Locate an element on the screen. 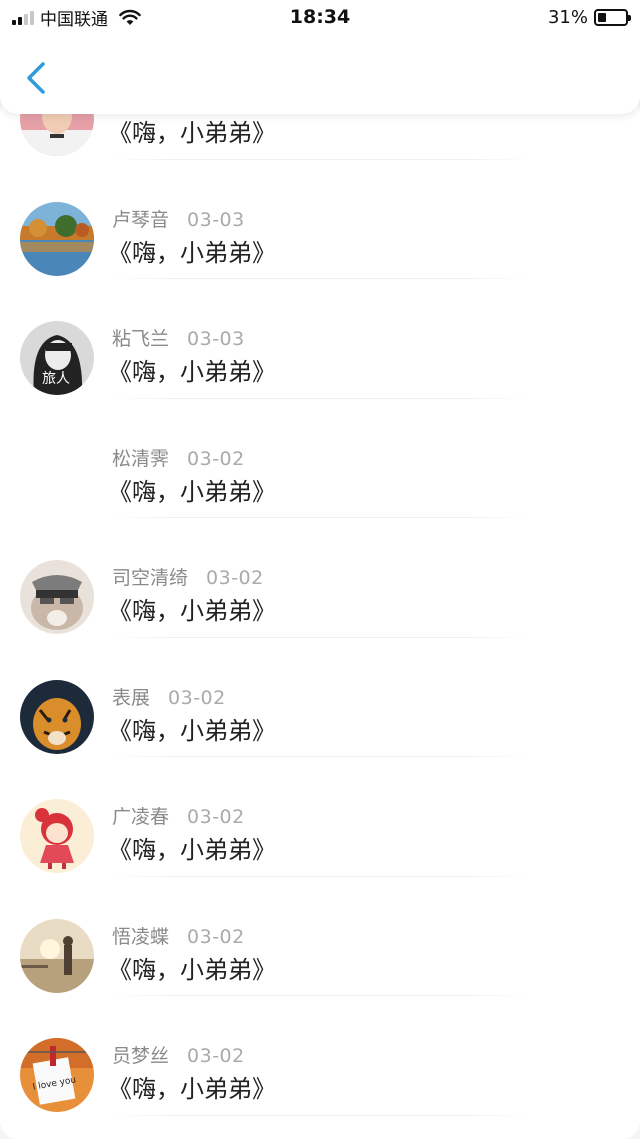 This screenshot has width=640, height=1139. commenter-name: 卢琴音 is located at coordinates (140, 218).